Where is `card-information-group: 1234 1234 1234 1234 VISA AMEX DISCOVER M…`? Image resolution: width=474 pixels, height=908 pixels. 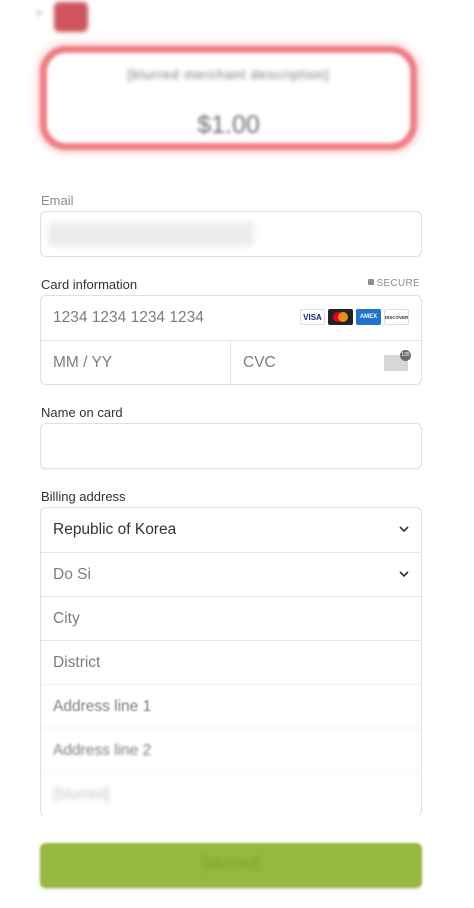
card-information-group: 1234 1234 1234 1234 VISA AMEX DISCOVER M… is located at coordinates (231, 340).